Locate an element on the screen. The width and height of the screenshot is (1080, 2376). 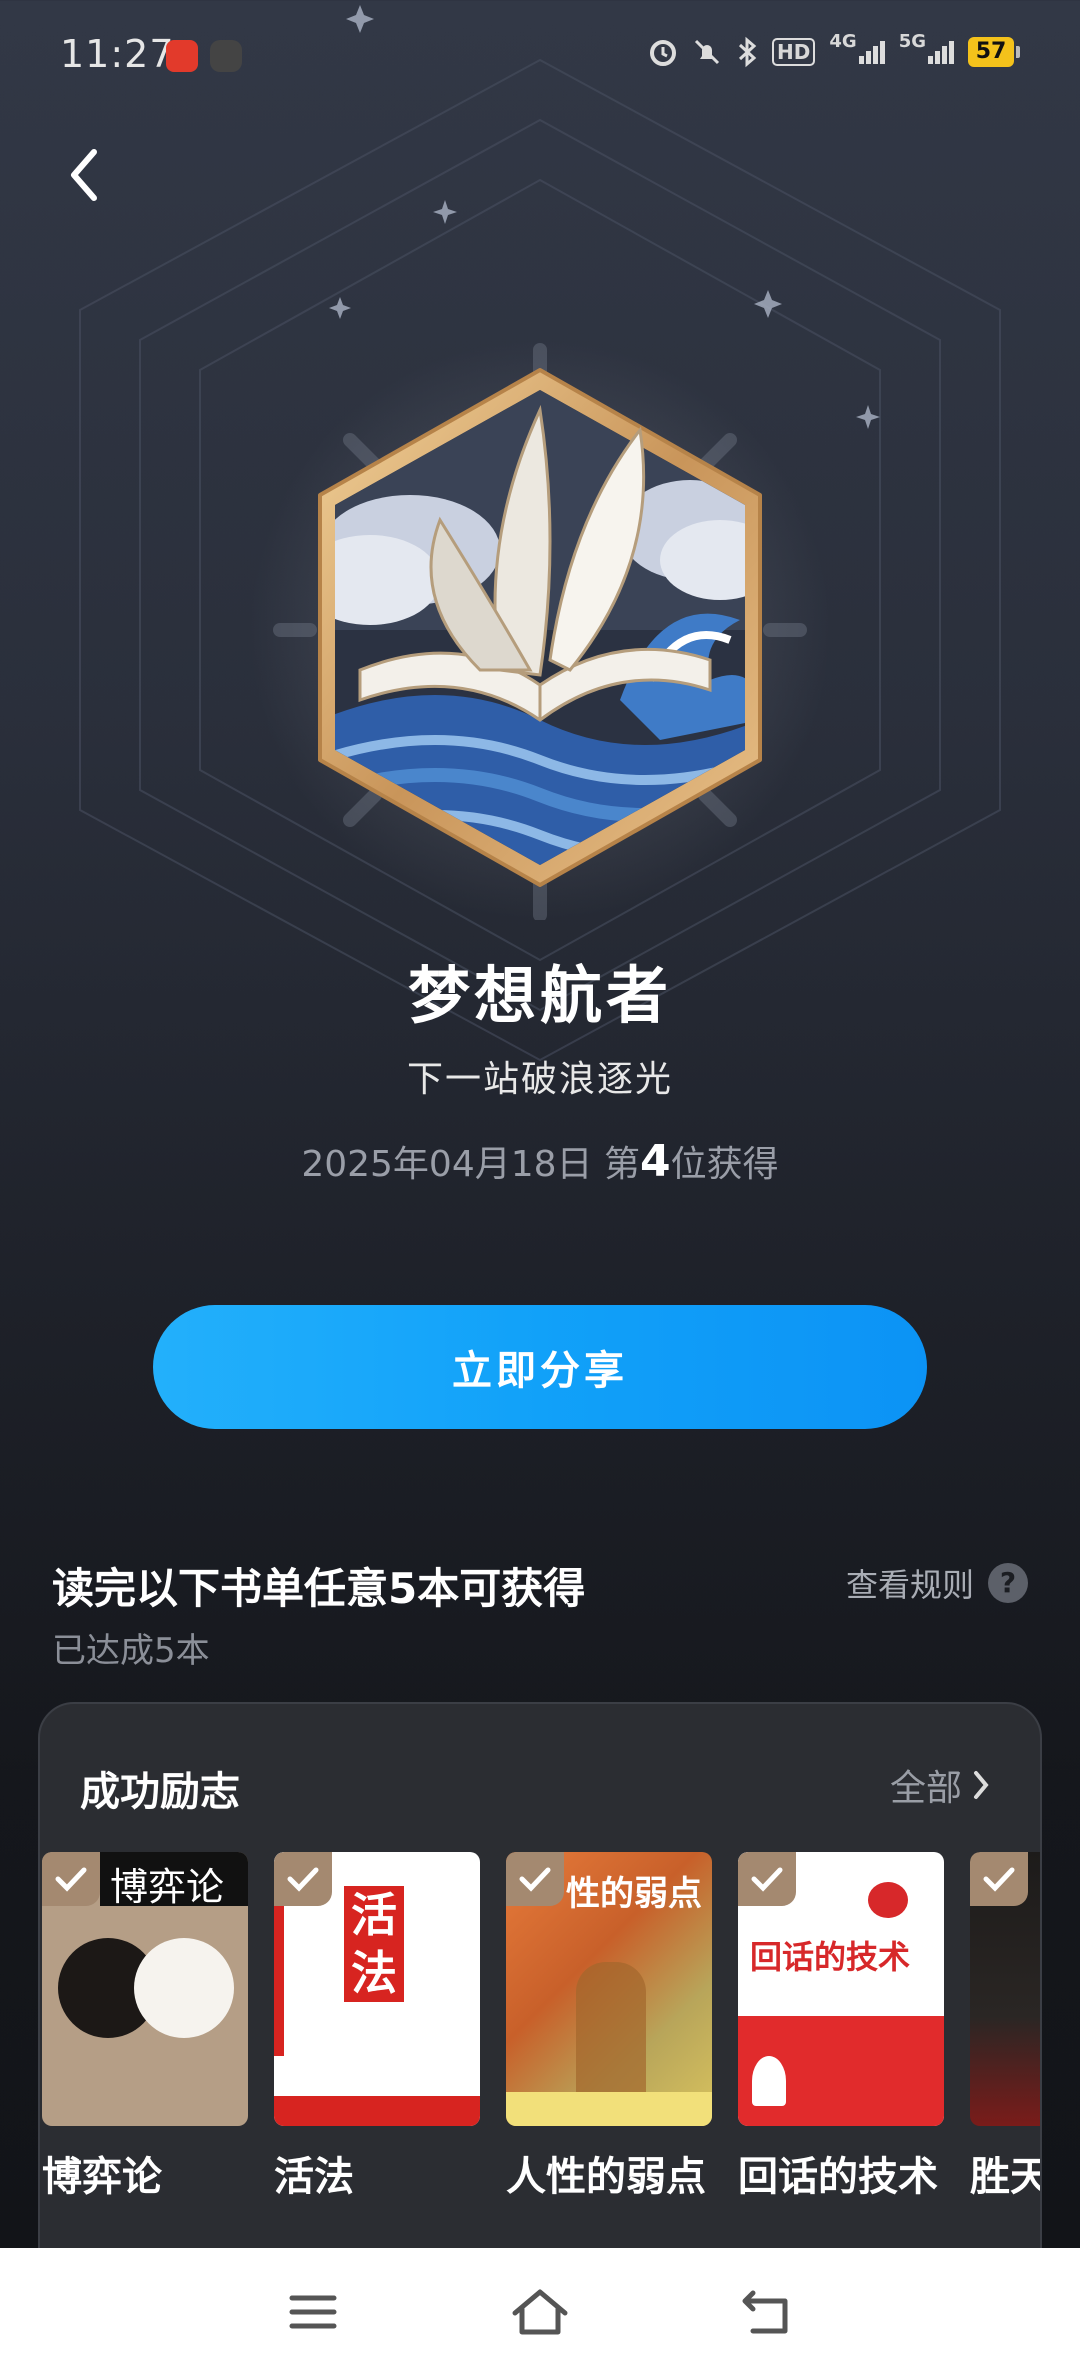
back-icon is located at coordinates (765, 2312).